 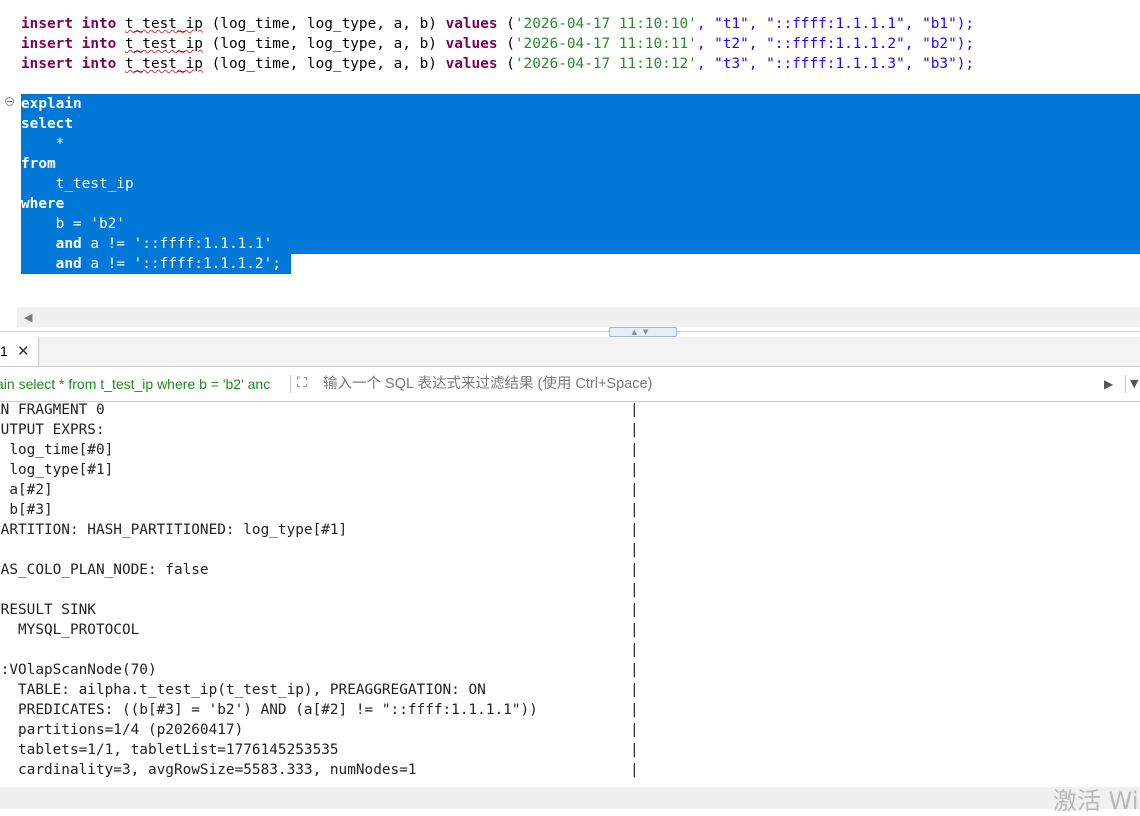 I want to click on activation-watermark: 激活 Wi, so click(x=1096, y=801).